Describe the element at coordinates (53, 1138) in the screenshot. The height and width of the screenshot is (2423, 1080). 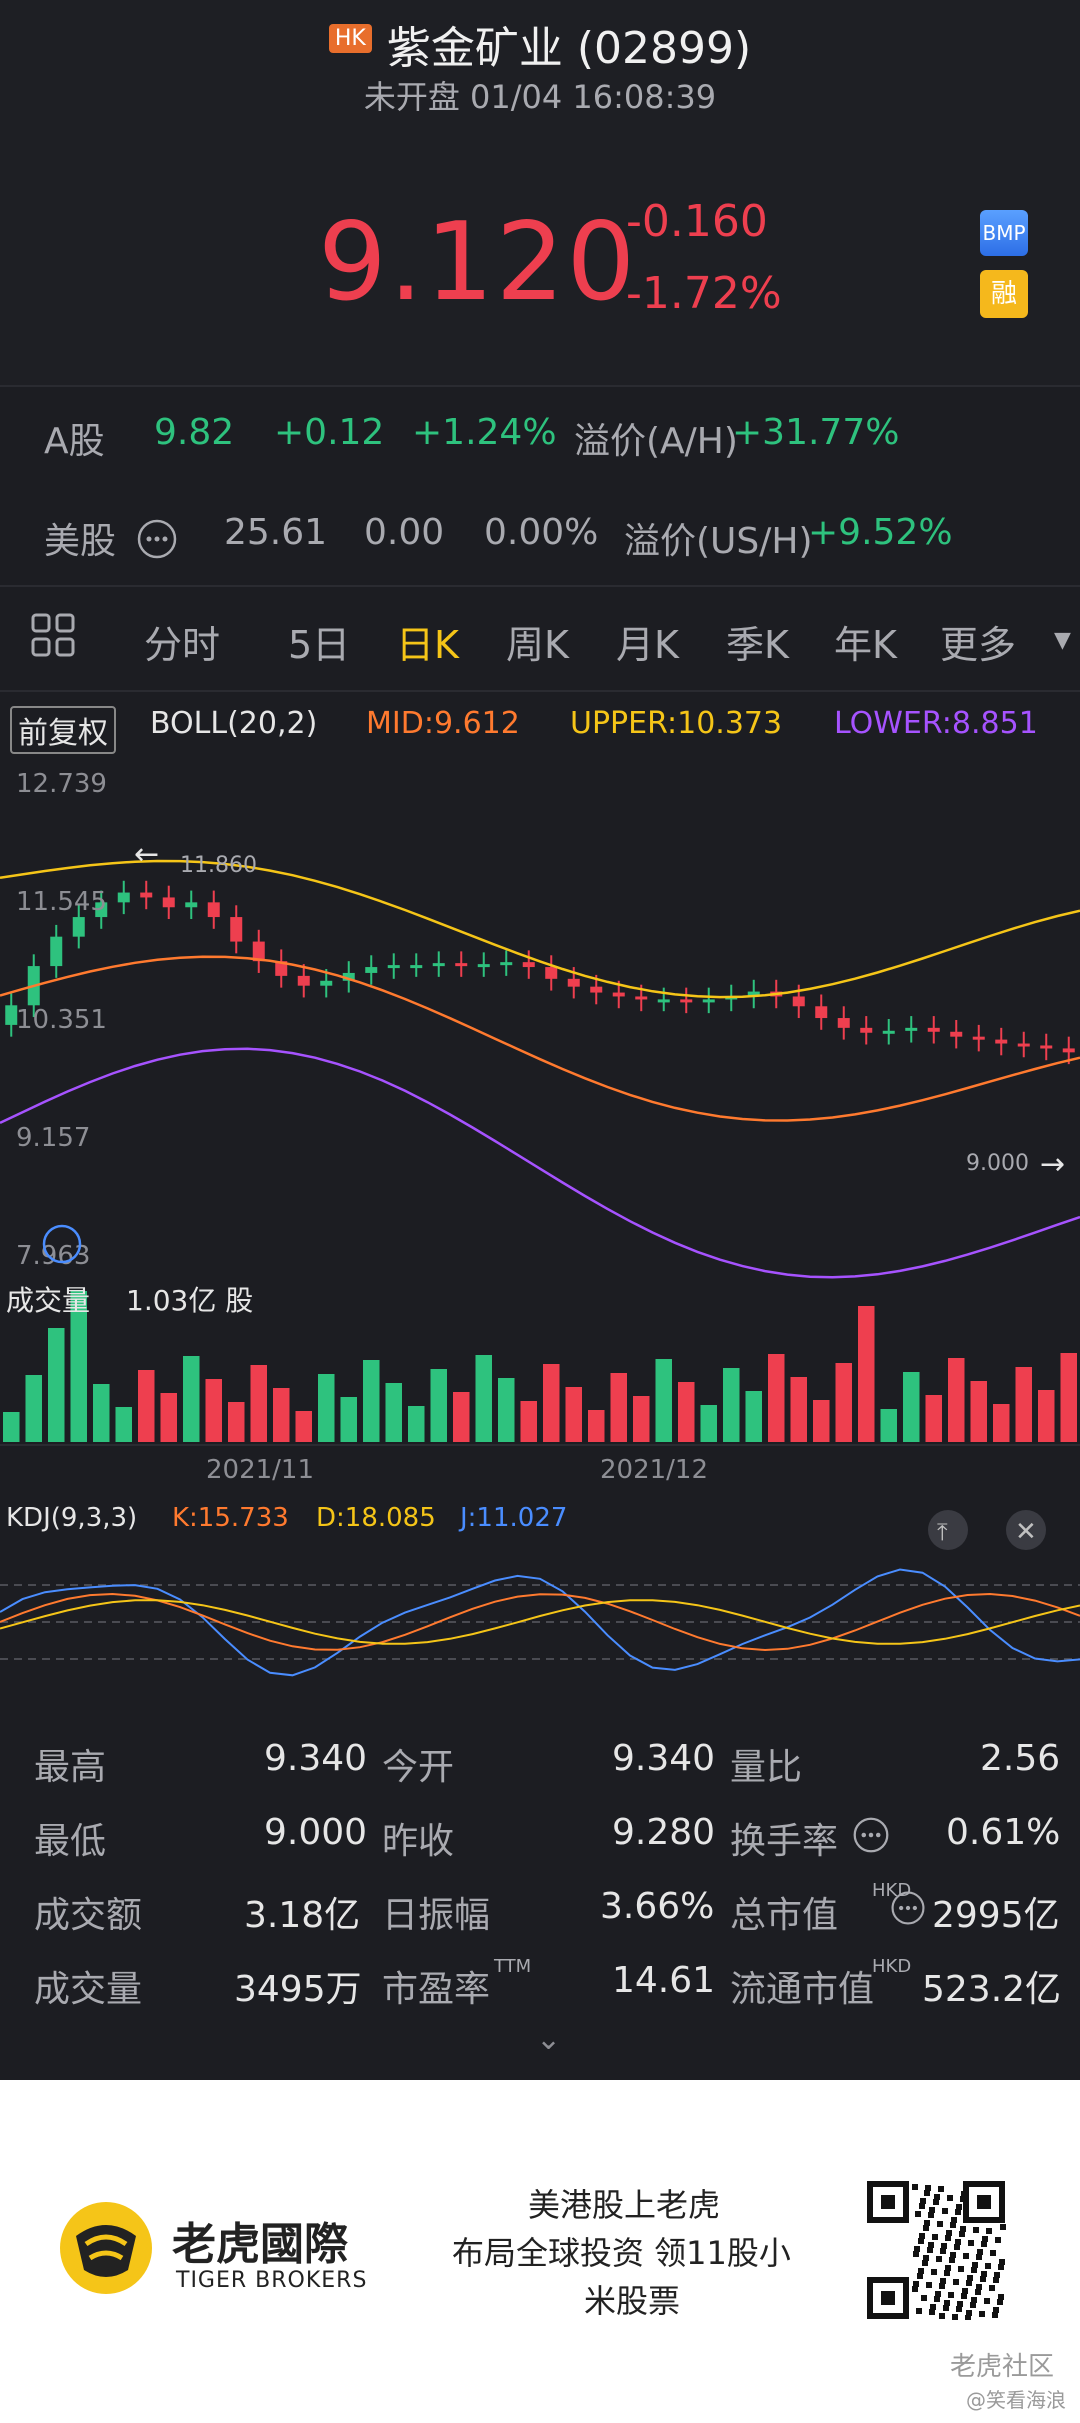
I see `price-axis-3: 9.157` at that location.